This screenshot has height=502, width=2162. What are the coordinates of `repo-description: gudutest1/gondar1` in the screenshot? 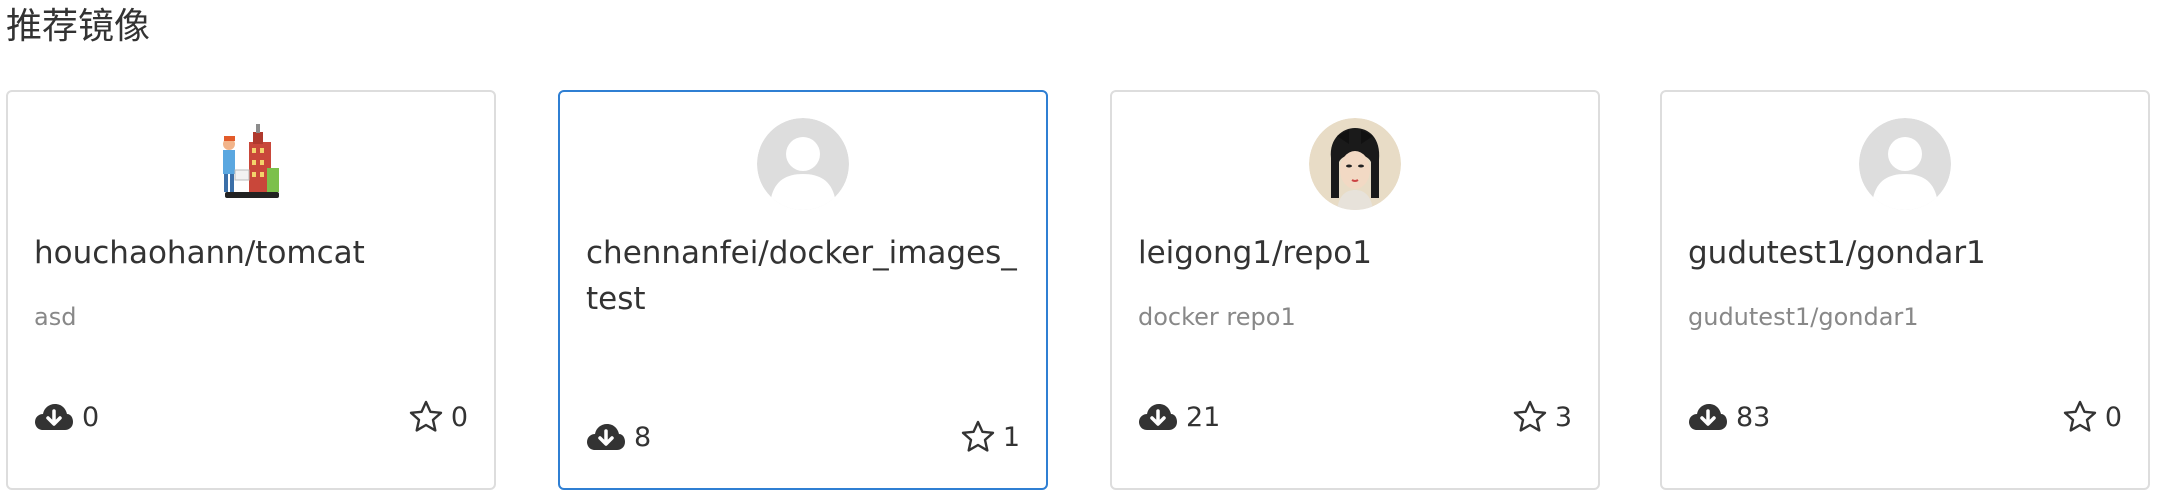 It's located at (1803, 317).